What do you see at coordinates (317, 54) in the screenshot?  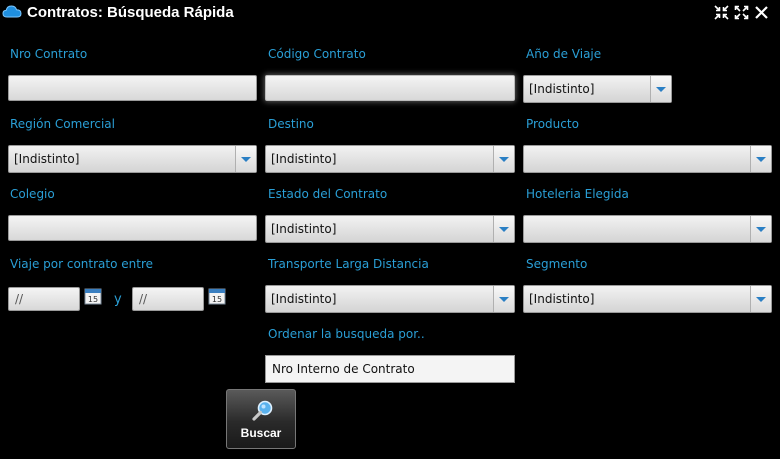 I see `codigo-contrato-label: Código Contrato` at bounding box center [317, 54].